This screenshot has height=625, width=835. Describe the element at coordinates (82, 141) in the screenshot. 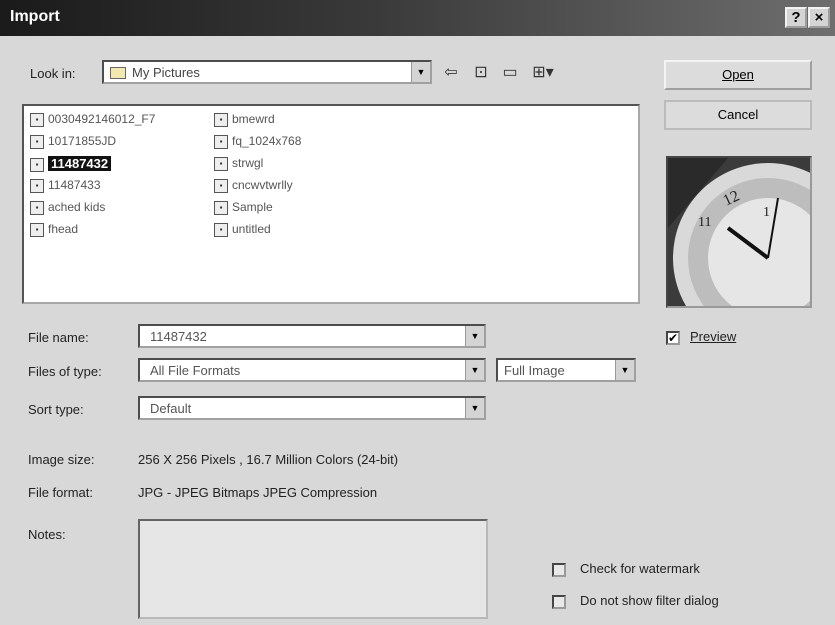

I see `file-name: 10171855JD` at that location.